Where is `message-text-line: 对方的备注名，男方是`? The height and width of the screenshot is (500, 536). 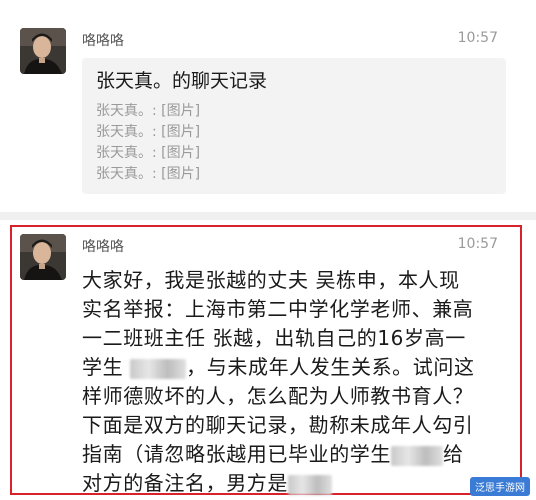
message-text-line: 对方的备注名，男方是 is located at coordinates (207, 481).